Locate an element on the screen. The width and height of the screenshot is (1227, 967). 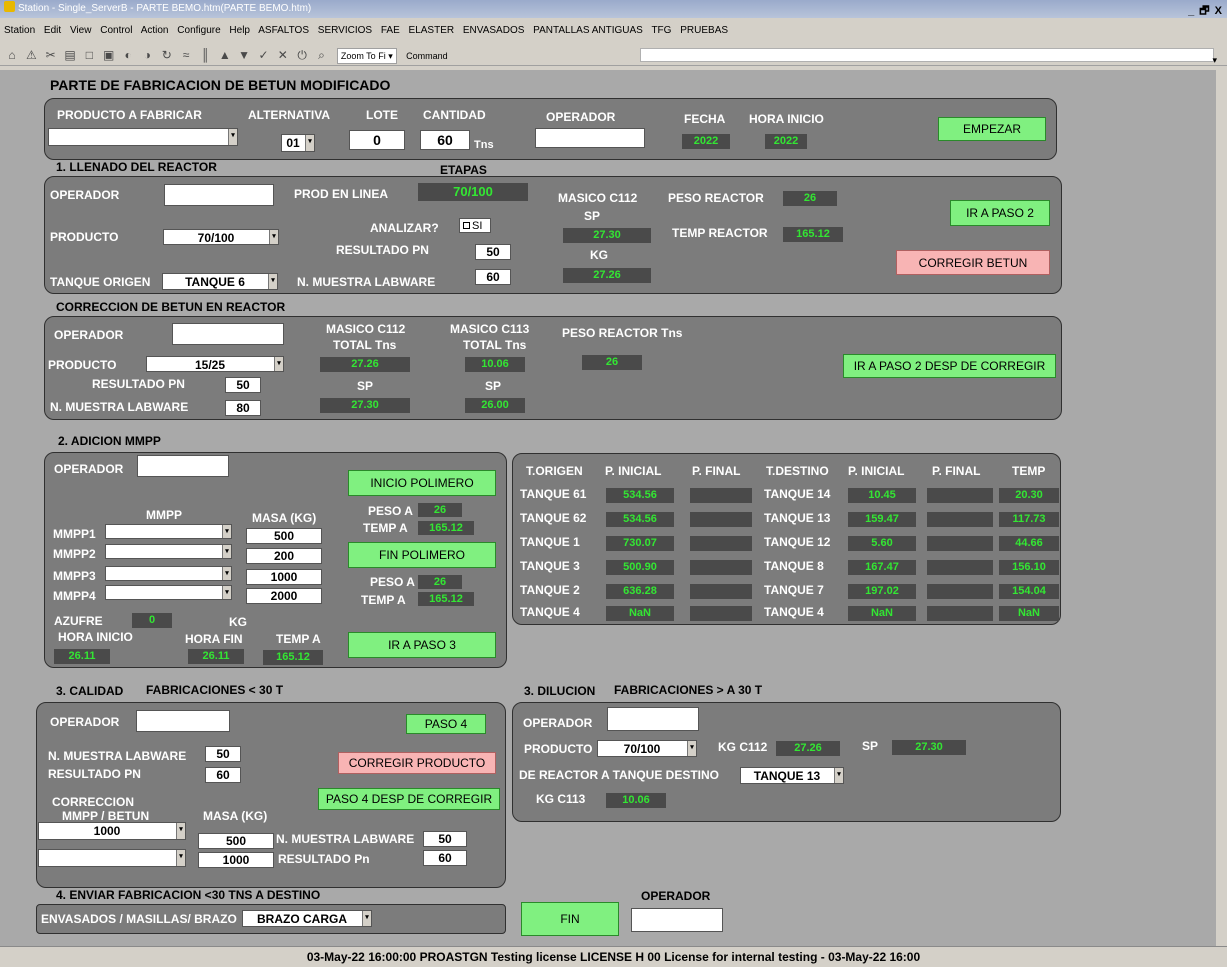
forward-icon: ◑ is located at coordinates (147, 55).